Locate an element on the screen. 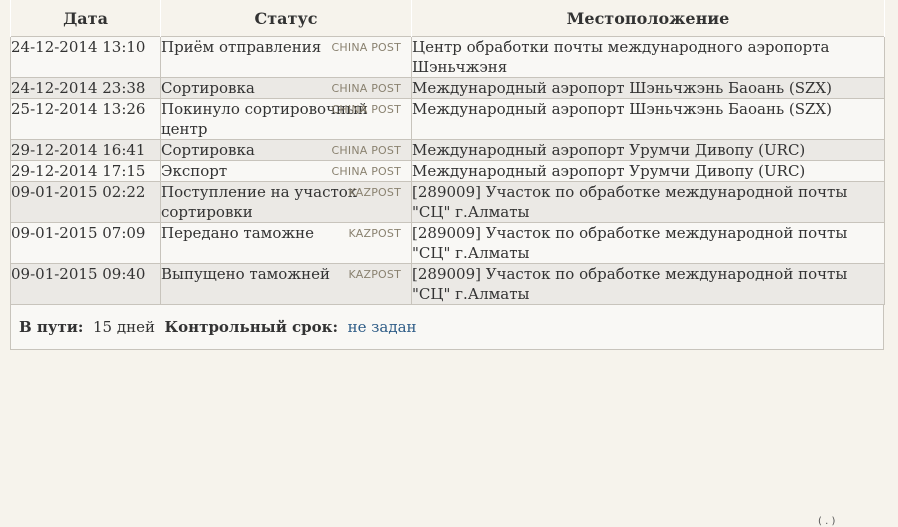 The height and width of the screenshot is (527, 898). deadline-link: не задан is located at coordinates (382, 327).